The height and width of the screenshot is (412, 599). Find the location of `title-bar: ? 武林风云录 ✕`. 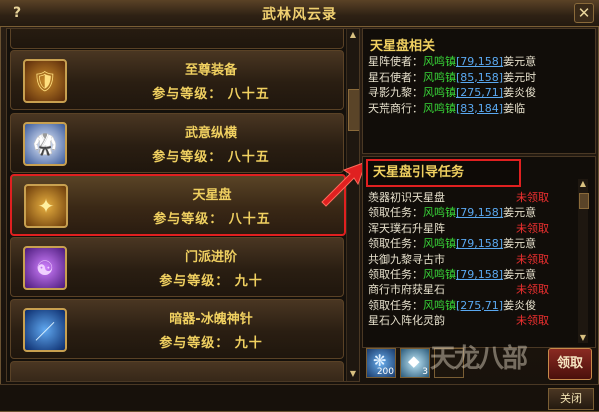

title-bar: ? 武林风云录 ✕ is located at coordinates (299, 13).